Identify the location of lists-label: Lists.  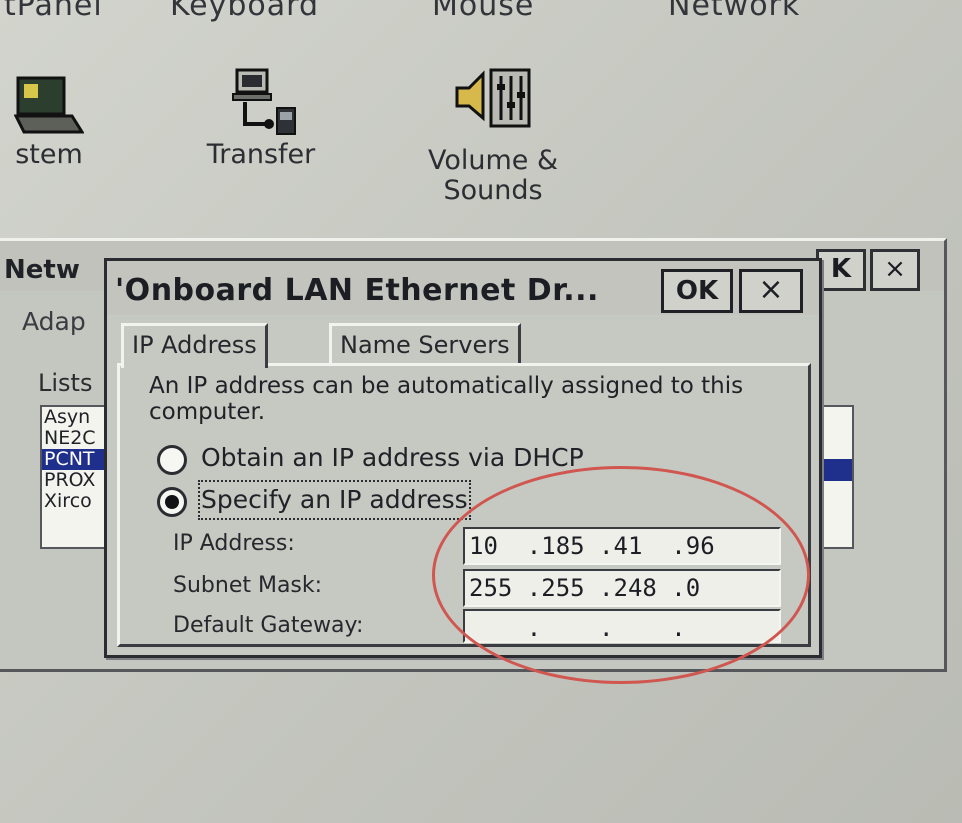
(65, 383).